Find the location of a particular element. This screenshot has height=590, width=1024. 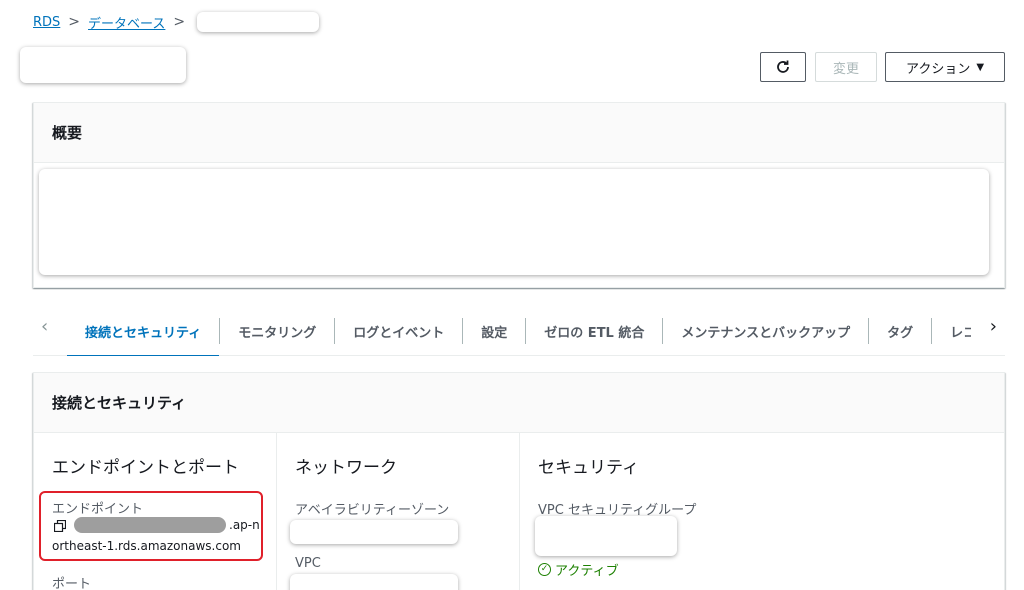

endpoint-domain: ortheast-1.rds.amazonaws.com is located at coordinates (146, 546).